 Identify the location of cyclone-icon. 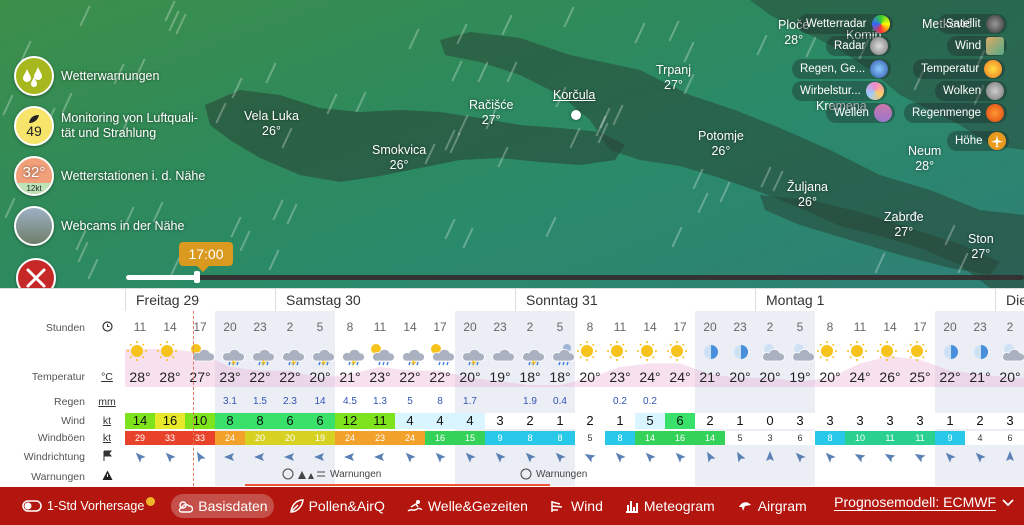
(874, 91).